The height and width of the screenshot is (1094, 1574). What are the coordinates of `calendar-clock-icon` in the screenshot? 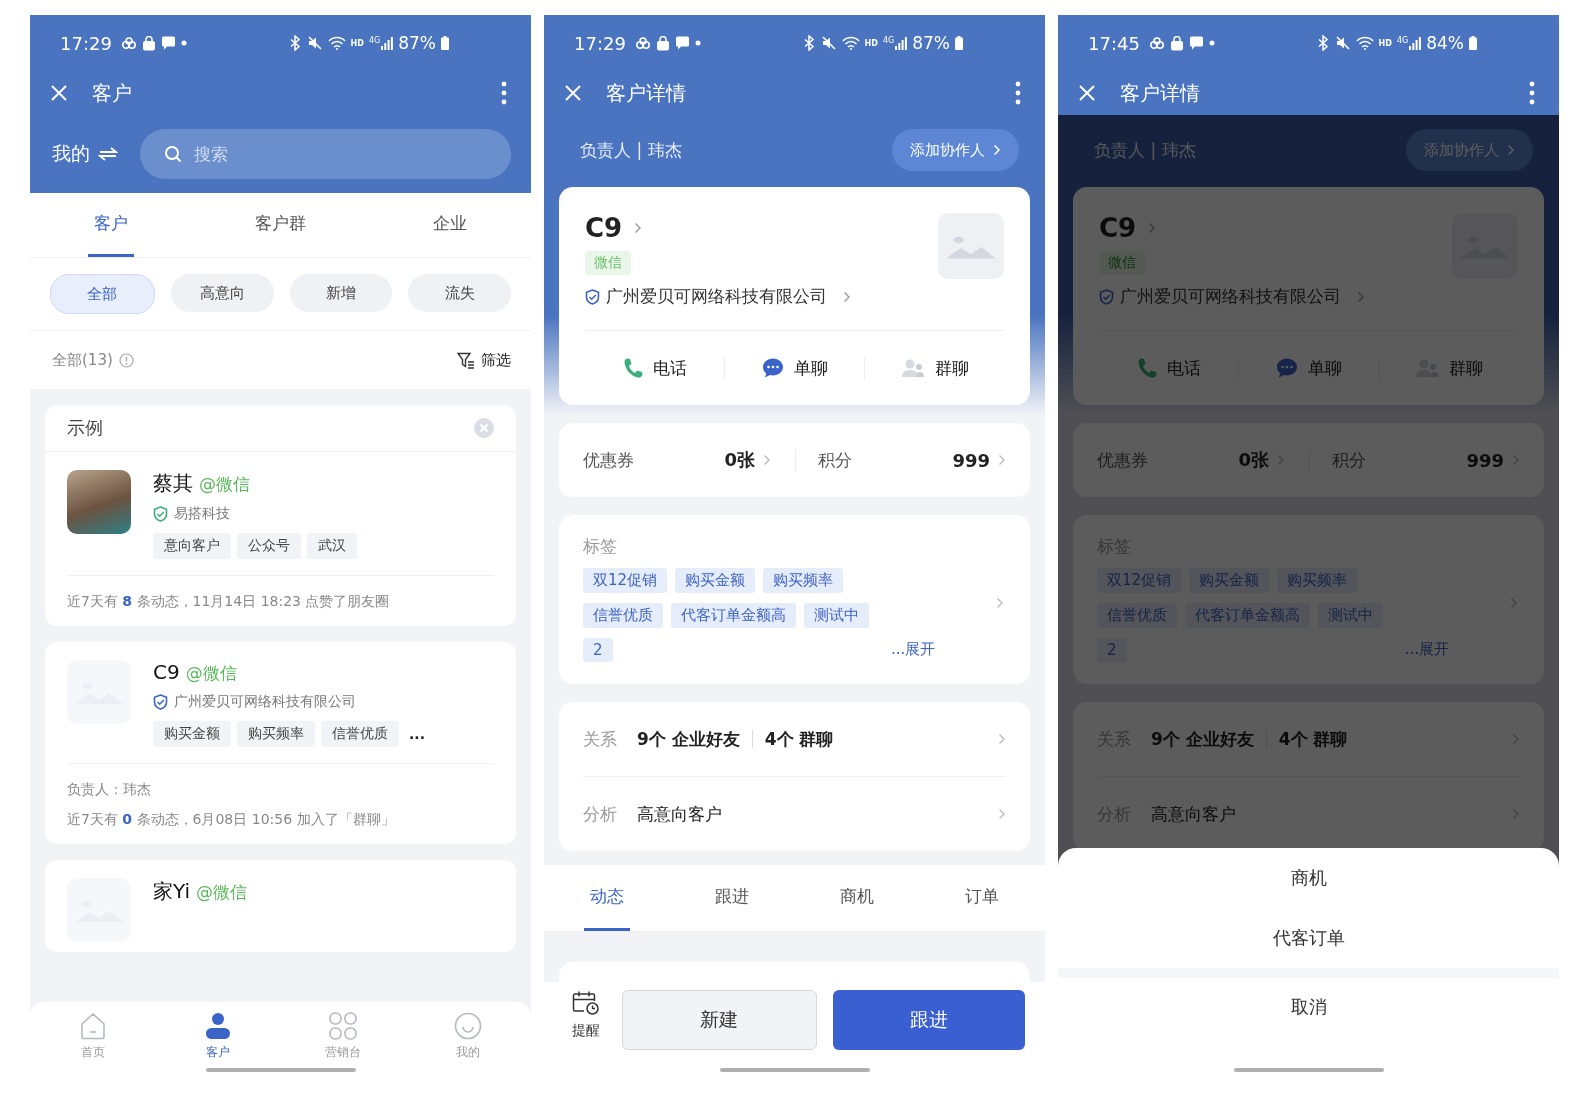 It's located at (586, 1003).